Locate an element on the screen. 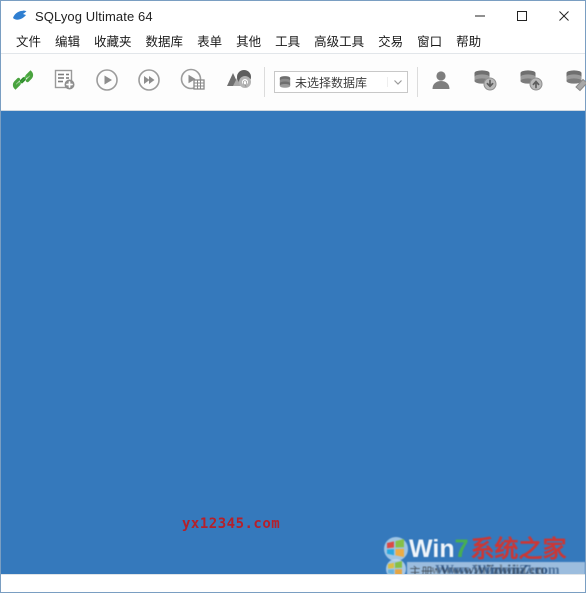 This screenshot has height=593, width=586. green-link-icon is located at coordinates (23, 82).